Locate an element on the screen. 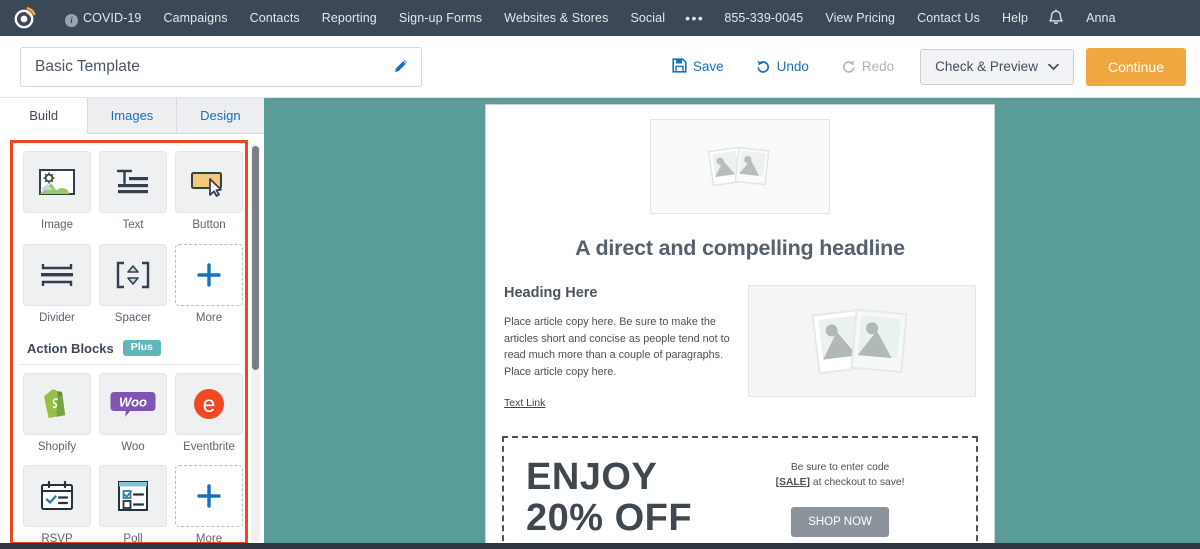 This screenshot has width=1200, height=549. nav-item-social: Social is located at coordinates (647, 18).